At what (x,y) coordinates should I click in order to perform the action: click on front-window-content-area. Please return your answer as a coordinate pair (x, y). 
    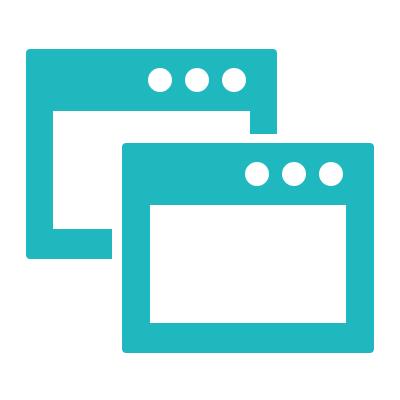
    Looking at the image, I should click on (248, 264).